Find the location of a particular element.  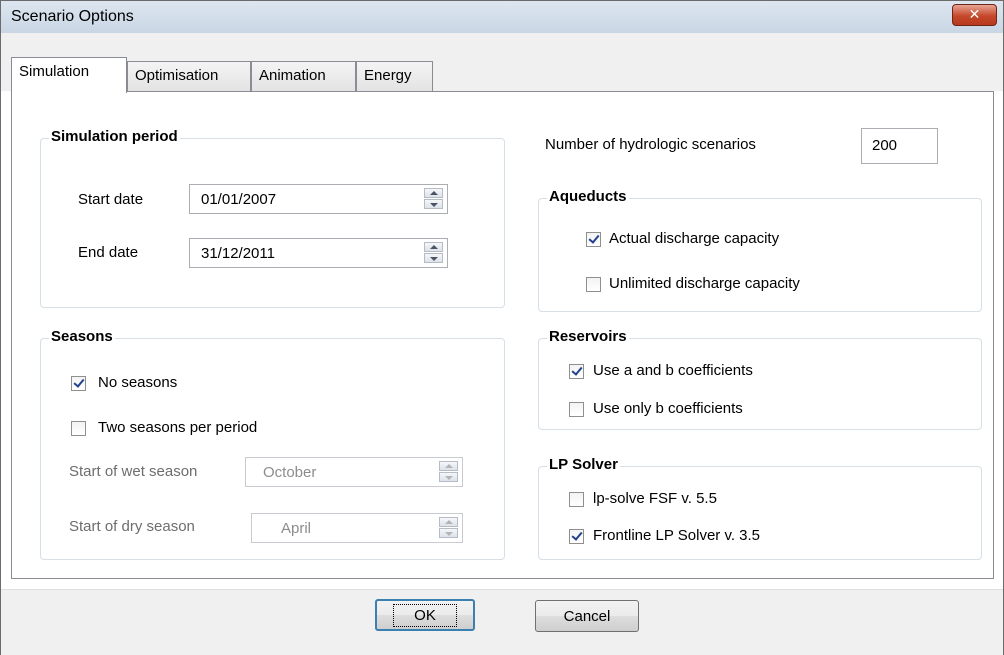

close-icon: ✕ is located at coordinates (974, 15).